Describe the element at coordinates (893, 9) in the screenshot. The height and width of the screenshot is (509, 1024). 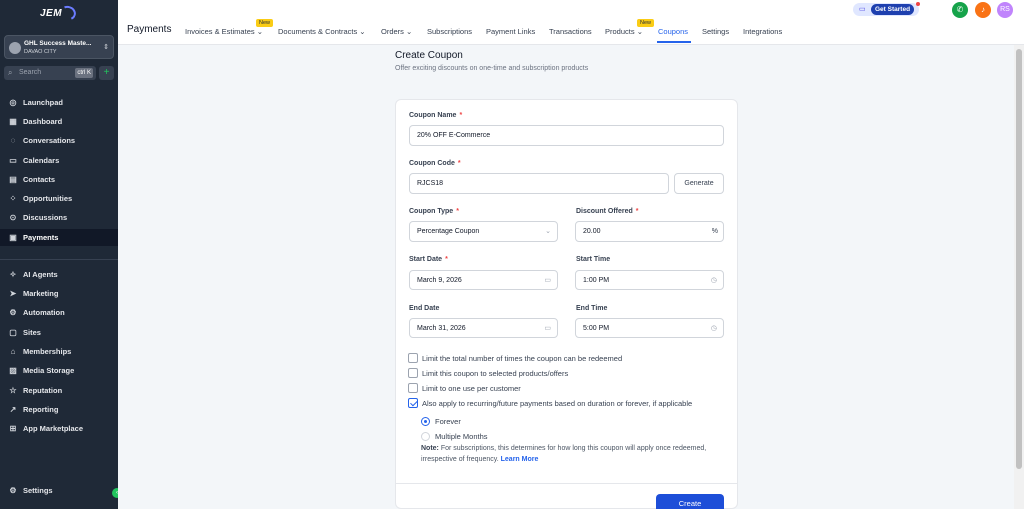
I see `get-started-button: Get Started` at that location.